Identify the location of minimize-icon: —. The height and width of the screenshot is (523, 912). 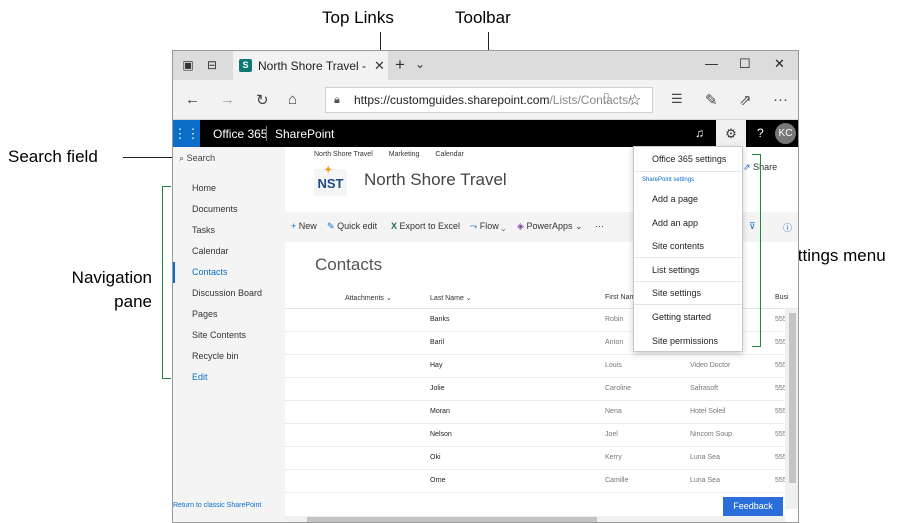
(711, 63).